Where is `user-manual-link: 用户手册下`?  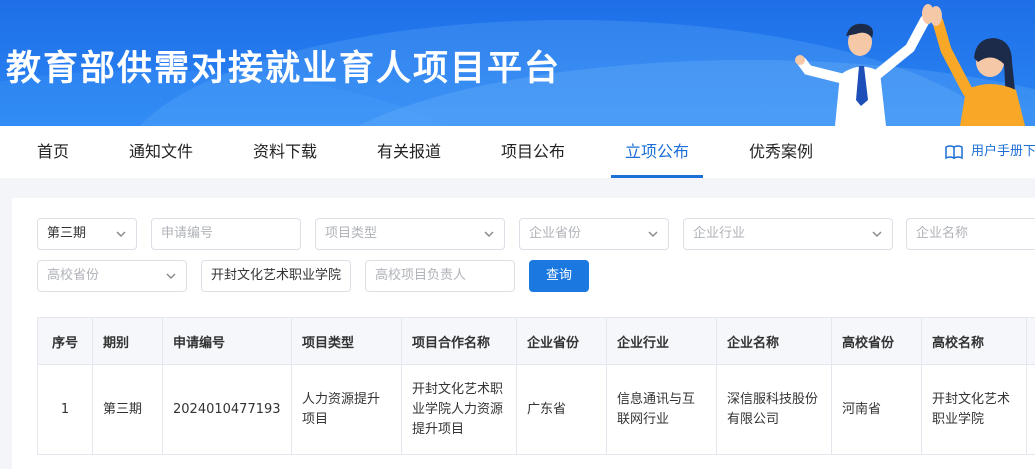
user-manual-link: 用户手册下 is located at coordinates (990, 152).